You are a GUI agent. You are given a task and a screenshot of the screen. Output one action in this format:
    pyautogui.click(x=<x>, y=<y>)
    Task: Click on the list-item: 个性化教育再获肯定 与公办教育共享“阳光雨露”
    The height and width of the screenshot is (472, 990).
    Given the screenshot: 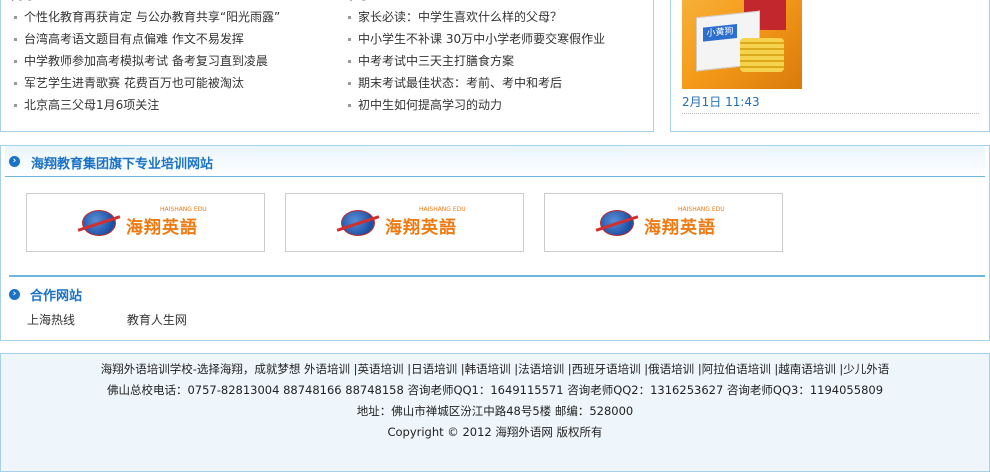 What is the action you would take?
    pyautogui.click(x=161, y=17)
    